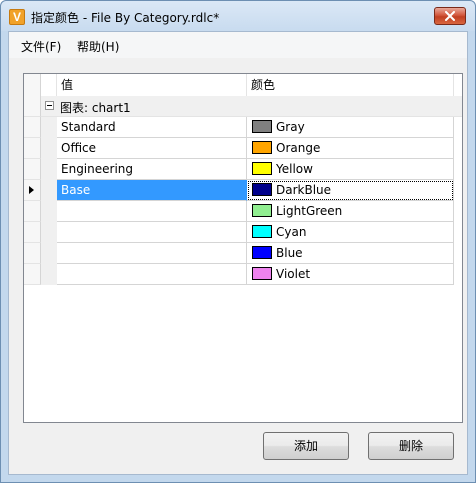 Image resolution: width=476 pixels, height=483 pixels. Describe the element at coordinates (152, 190) in the screenshot. I see `value-cell: Base` at that location.